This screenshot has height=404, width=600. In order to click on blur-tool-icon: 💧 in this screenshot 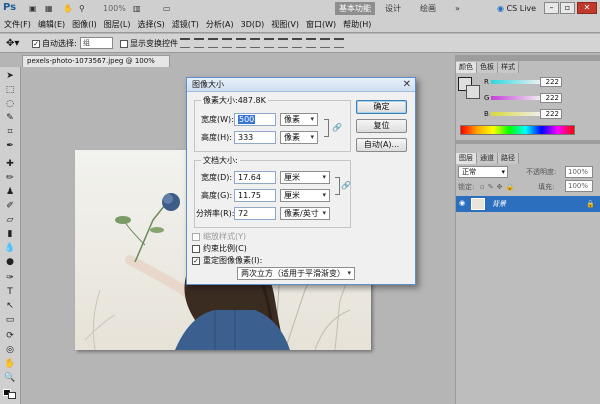, I will do `click(10, 248)`.